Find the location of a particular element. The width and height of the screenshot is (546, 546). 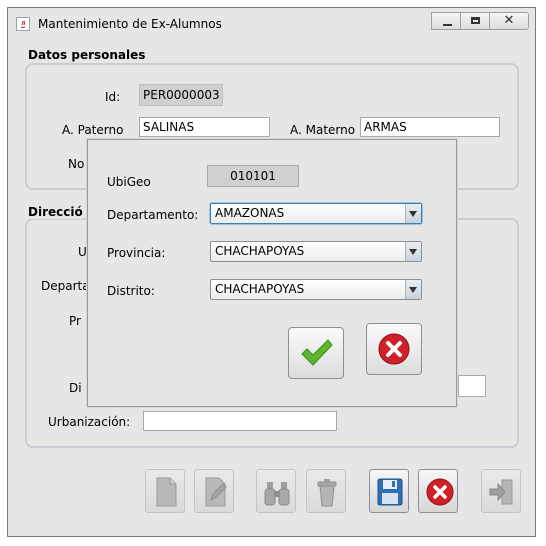

distrito-combo: CHACHAPOYAS is located at coordinates (316, 289).